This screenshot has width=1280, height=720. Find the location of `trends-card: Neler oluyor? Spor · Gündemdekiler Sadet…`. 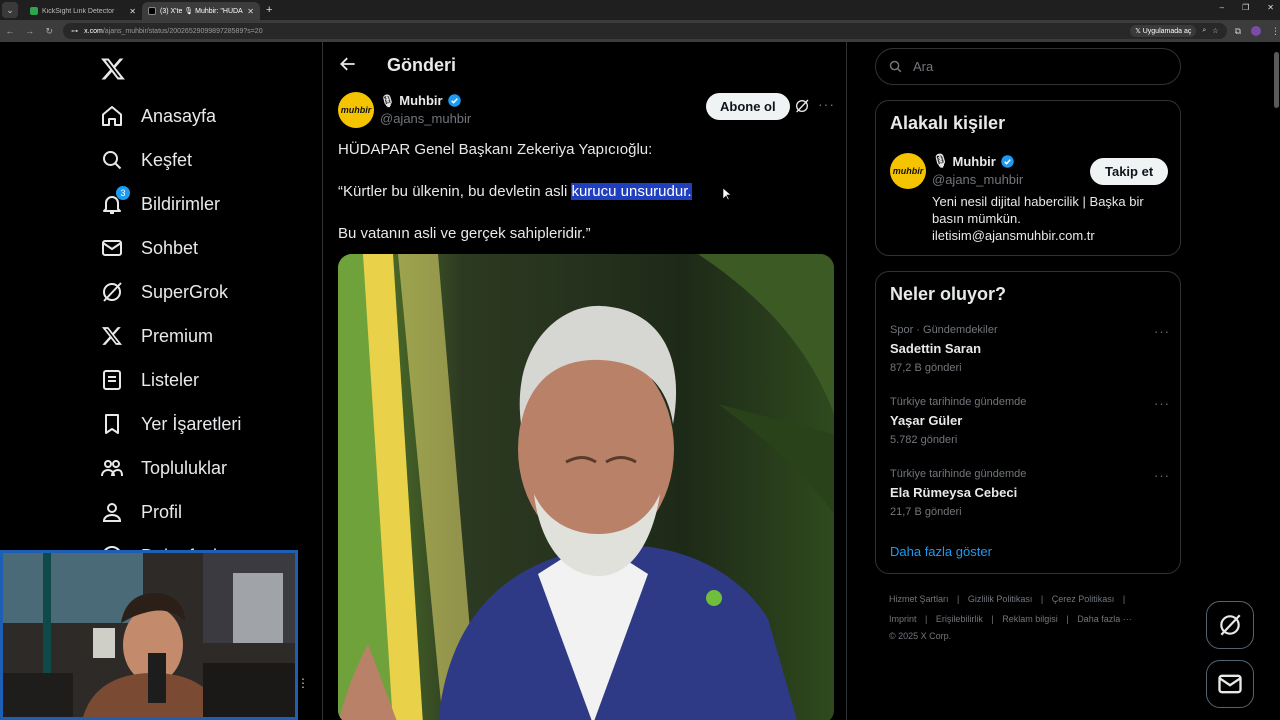

trends-card: Neler oluyor? Spor · Gündemdekiler Sadet… is located at coordinates (1028, 422).